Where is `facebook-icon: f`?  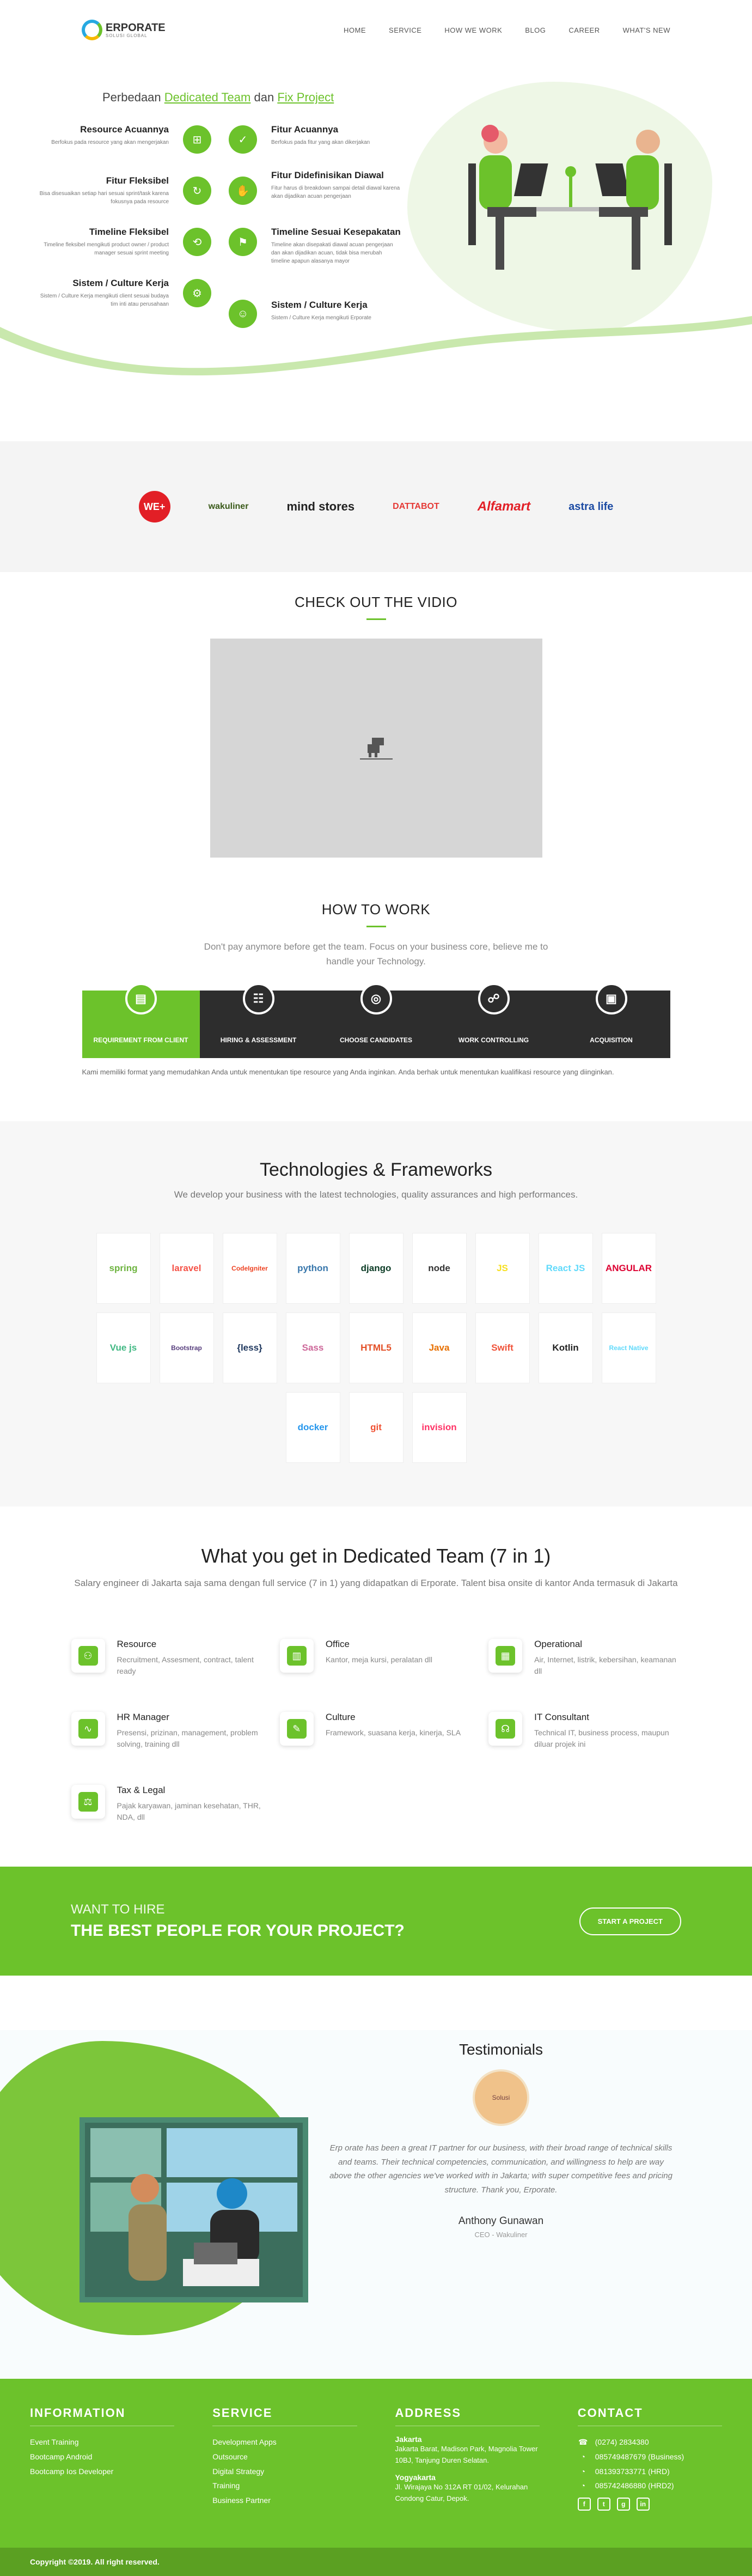 facebook-icon: f is located at coordinates (584, 2504).